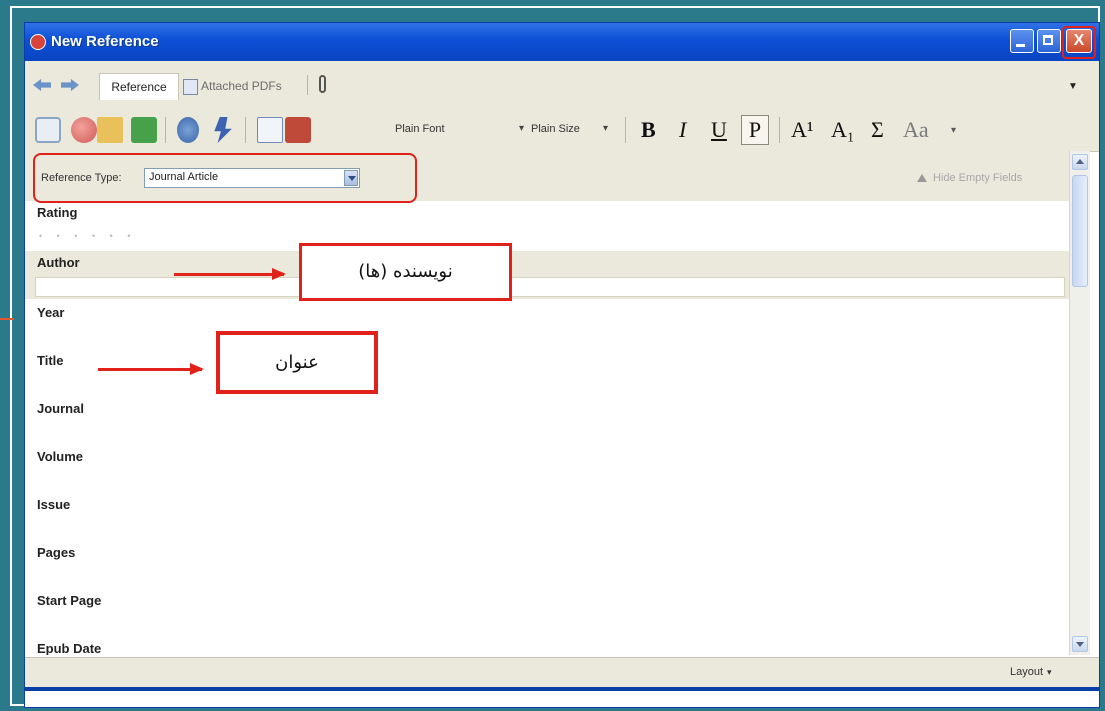 The width and height of the screenshot is (1105, 711). Describe the element at coordinates (188, 130) in the screenshot. I see `find-icon` at that location.